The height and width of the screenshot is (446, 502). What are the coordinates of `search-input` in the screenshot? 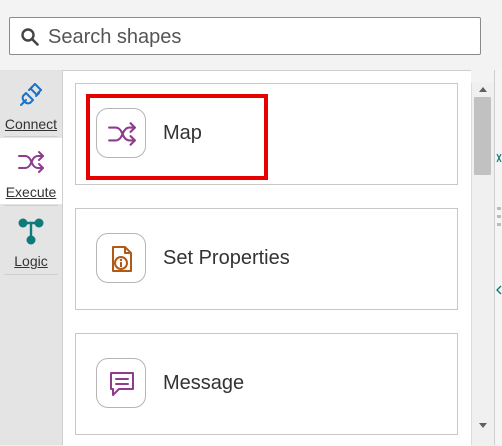 It's located at (258, 37).